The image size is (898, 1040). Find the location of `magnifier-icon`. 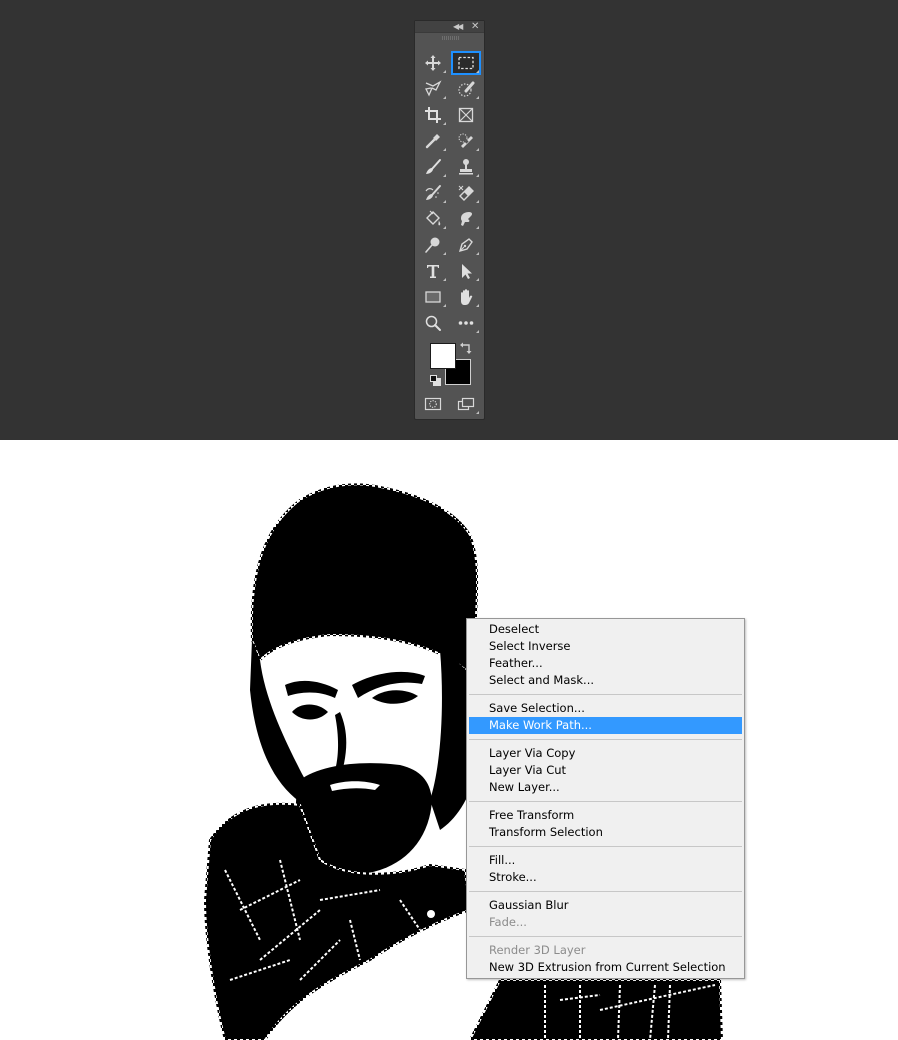

magnifier-icon is located at coordinates (433, 323).